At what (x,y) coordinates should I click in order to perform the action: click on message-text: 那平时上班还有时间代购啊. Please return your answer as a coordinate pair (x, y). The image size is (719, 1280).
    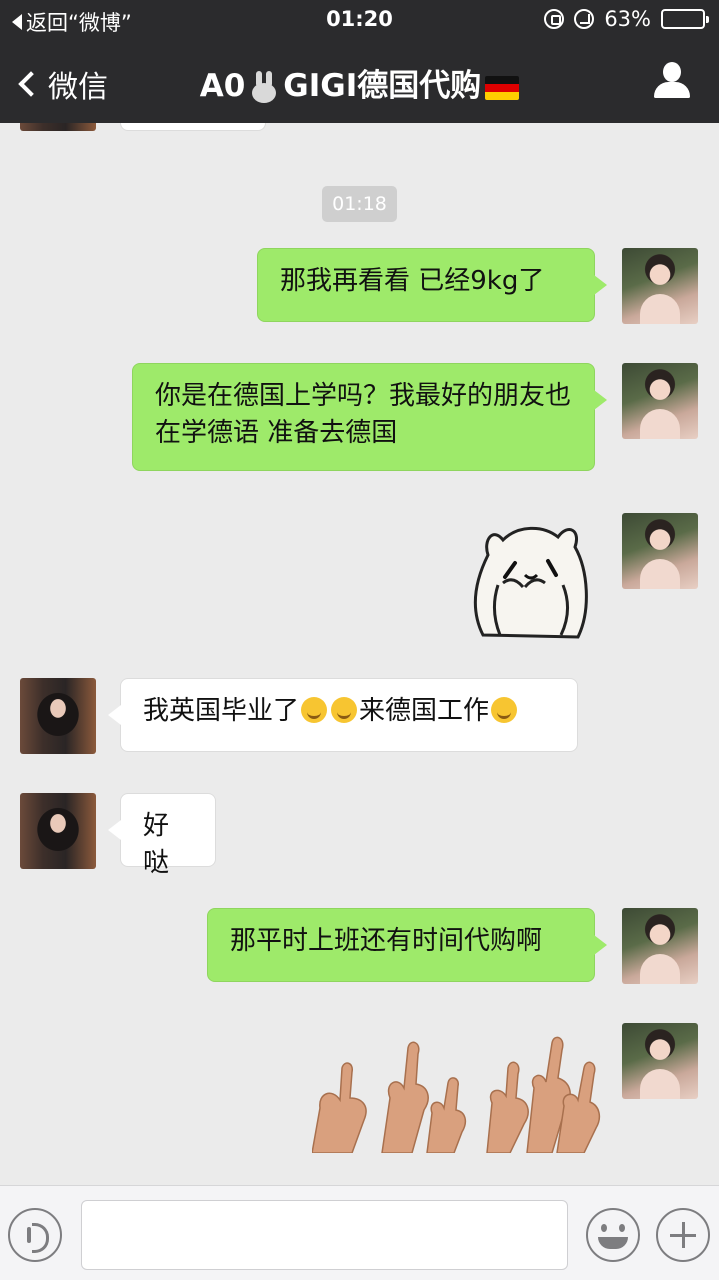
    Looking at the image, I should click on (386, 941).